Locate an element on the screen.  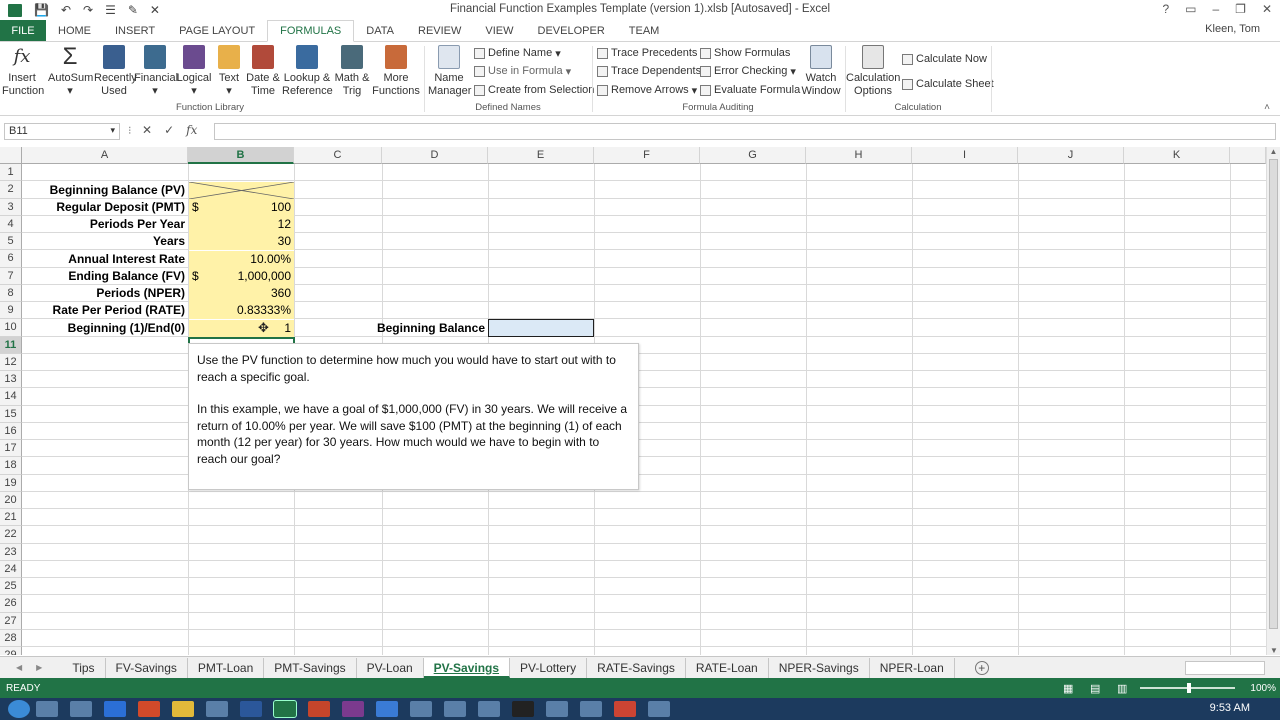
help-icon: ? is located at coordinates (1165, 9).